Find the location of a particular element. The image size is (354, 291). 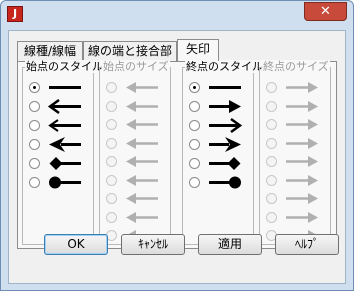

arrow-option-start-open-arrow is located at coordinates (59, 106).